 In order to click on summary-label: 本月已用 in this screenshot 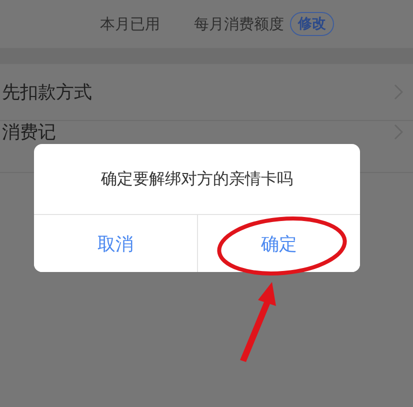, I will do `click(130, 24)`.